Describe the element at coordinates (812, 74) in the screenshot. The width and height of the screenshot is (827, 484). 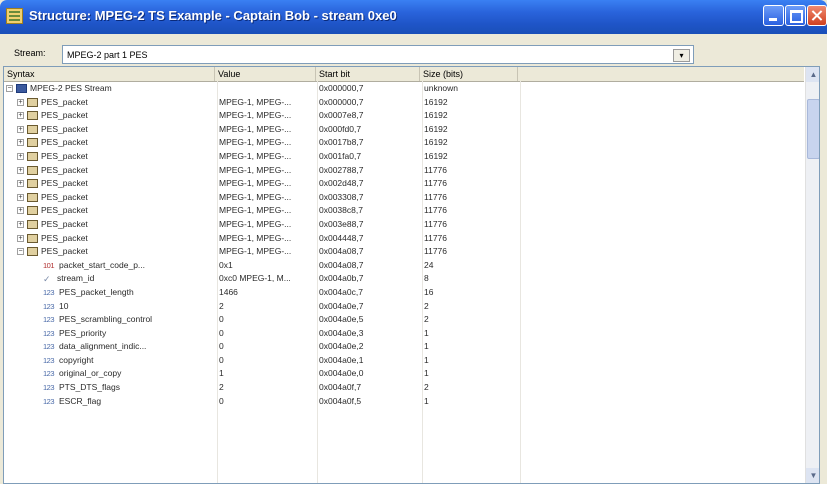
I see `scroll-up-icon: ▲` at that location.